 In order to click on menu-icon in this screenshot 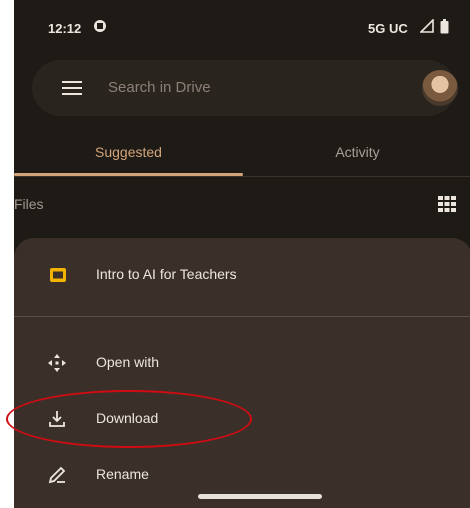, I will do `click(72, 88)`.